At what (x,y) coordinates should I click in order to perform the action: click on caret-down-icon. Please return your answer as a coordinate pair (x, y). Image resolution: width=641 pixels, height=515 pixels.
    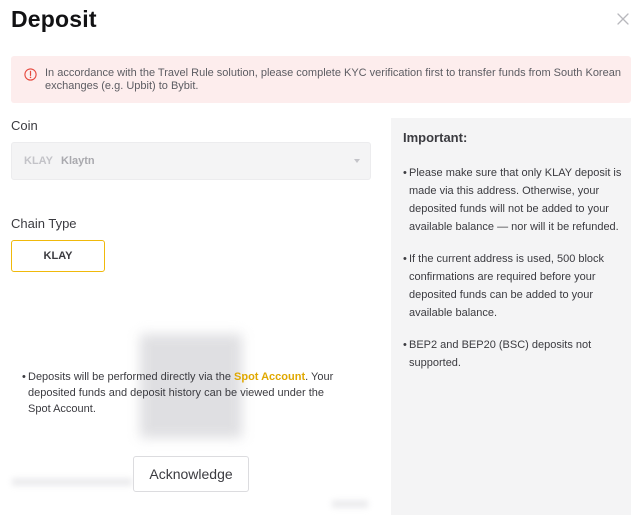
    Looking at the image, I should click on (357, 161).